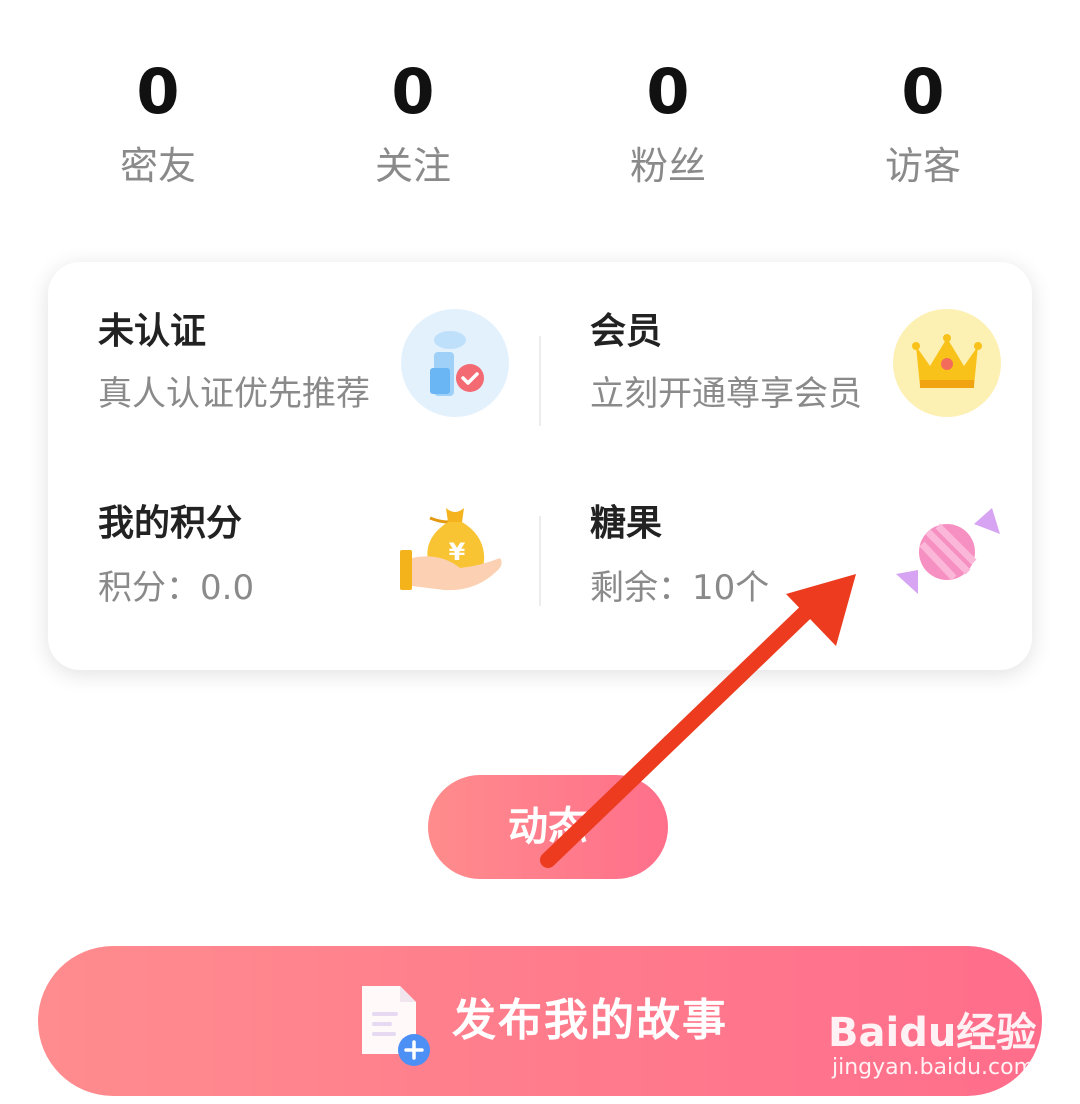  Describe the element at coordinates (152, 331) in the screenshot. I see `verify-title: 未认证` at that location.